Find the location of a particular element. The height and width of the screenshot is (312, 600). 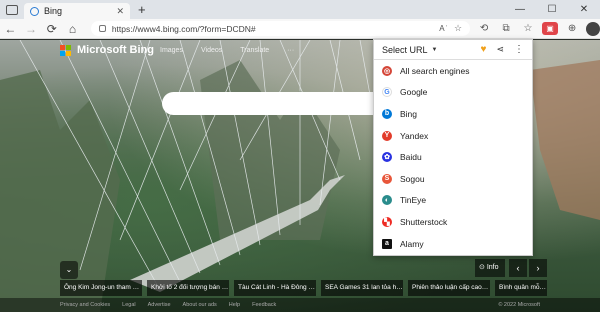

tab-bar: Bing ✕ + — ☐ ✕ is located at coordinates (300, 9).